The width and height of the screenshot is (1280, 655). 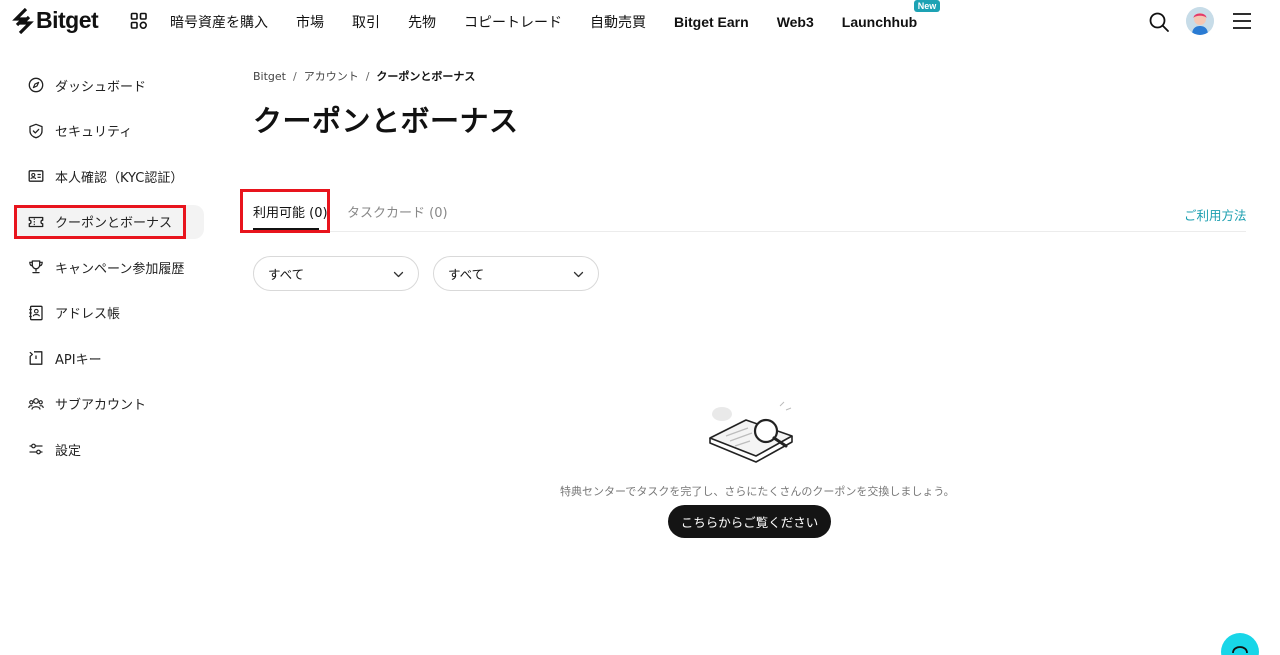 What do you see at coordinates (36, 267) in the screenshot?
I see `trophy-icon` at bounding box center [36, 267].